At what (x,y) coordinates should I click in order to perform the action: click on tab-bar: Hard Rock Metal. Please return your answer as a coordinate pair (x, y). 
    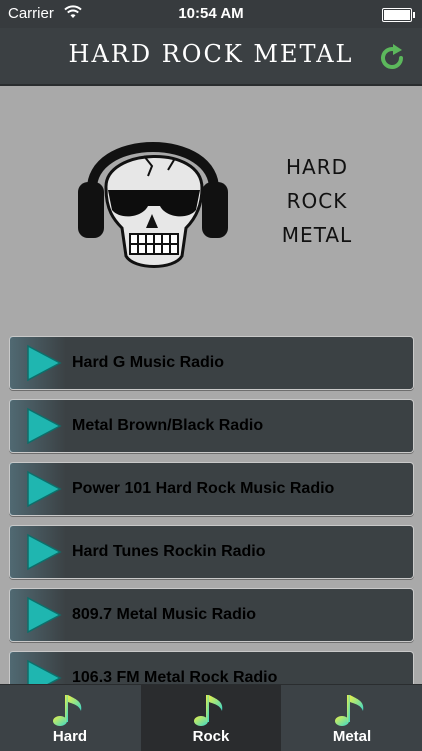
    Looking at the image, I should click on (211, 717).